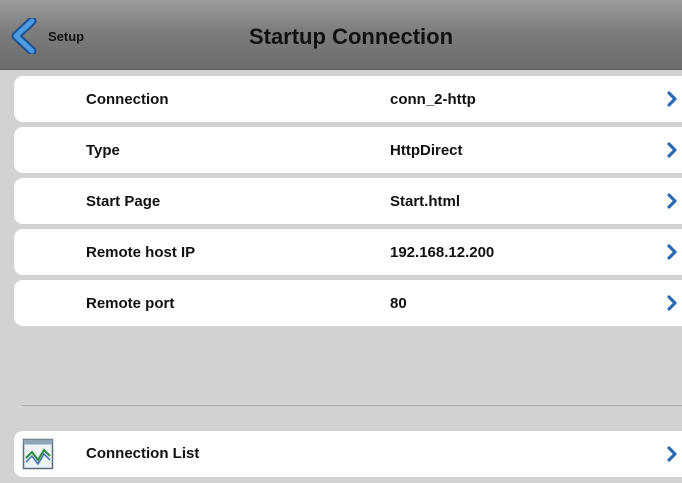  What do you see at coordinates (425, 201) in the screenshot?
I see `row-value: Start.html` at bounding box center [425, 201].